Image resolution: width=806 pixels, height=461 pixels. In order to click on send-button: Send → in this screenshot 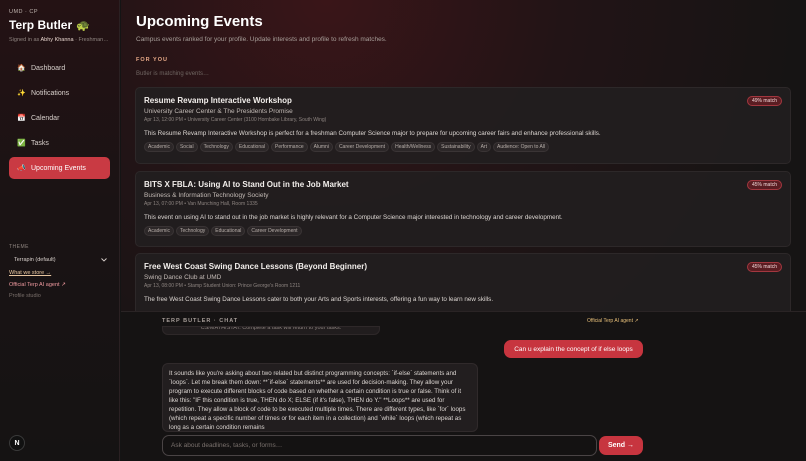, I will do `click(621, 445)`.